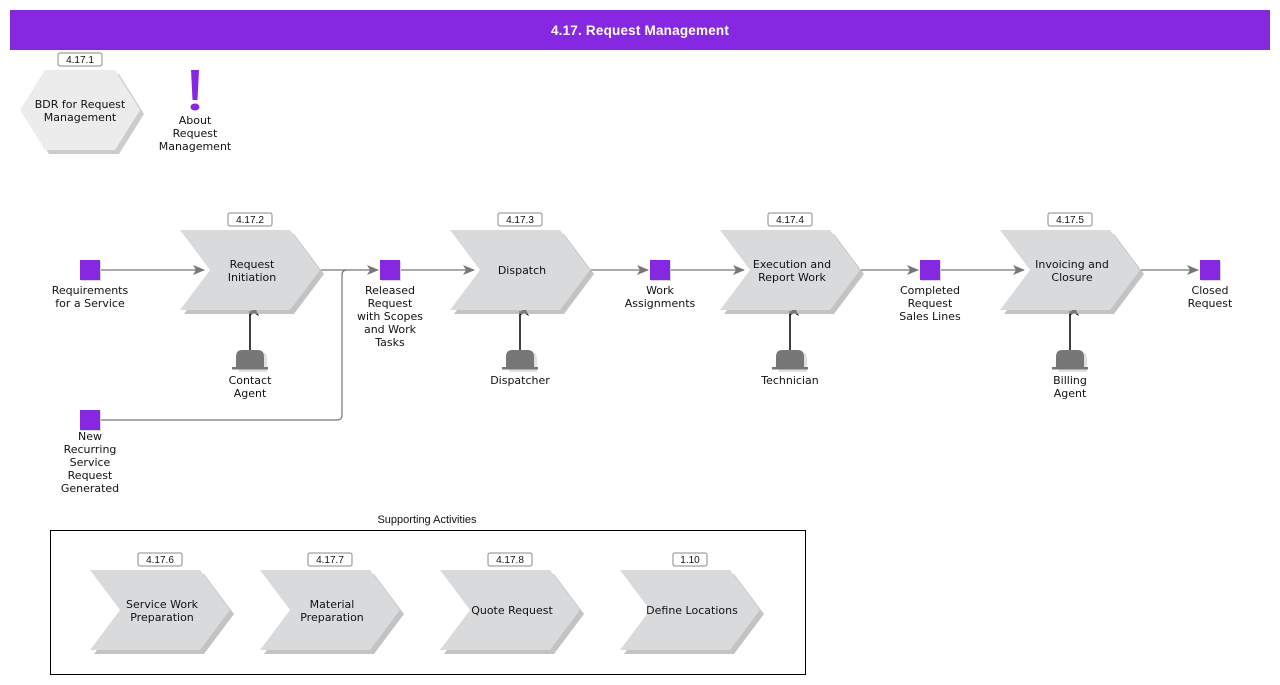 Image resolution: width=1280 pixels, height=685 pixels. What do you see at coordinates (1070, 220) in the screenshot?
I see `process-tag-3: 4.17.5` at bounding box center [1070, 220].